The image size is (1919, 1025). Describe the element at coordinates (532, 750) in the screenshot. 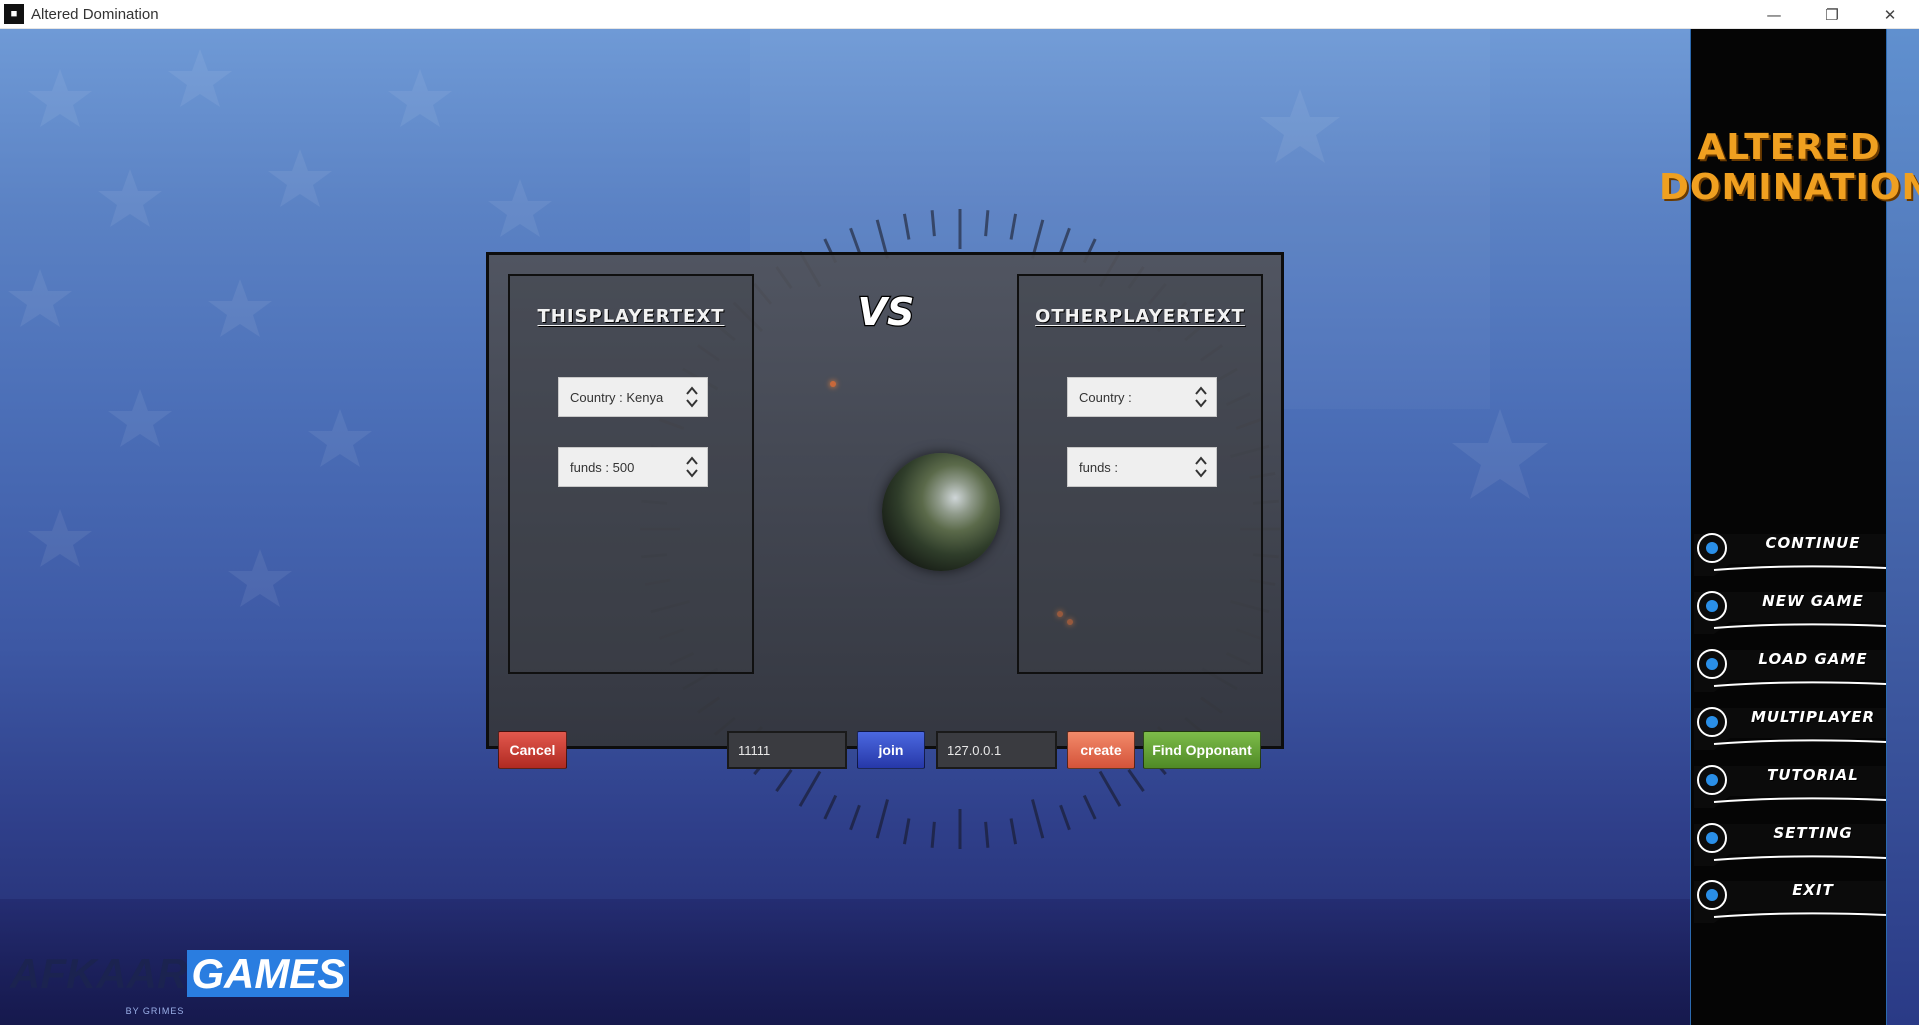

I see `cancel-button: Cancel` at that location.